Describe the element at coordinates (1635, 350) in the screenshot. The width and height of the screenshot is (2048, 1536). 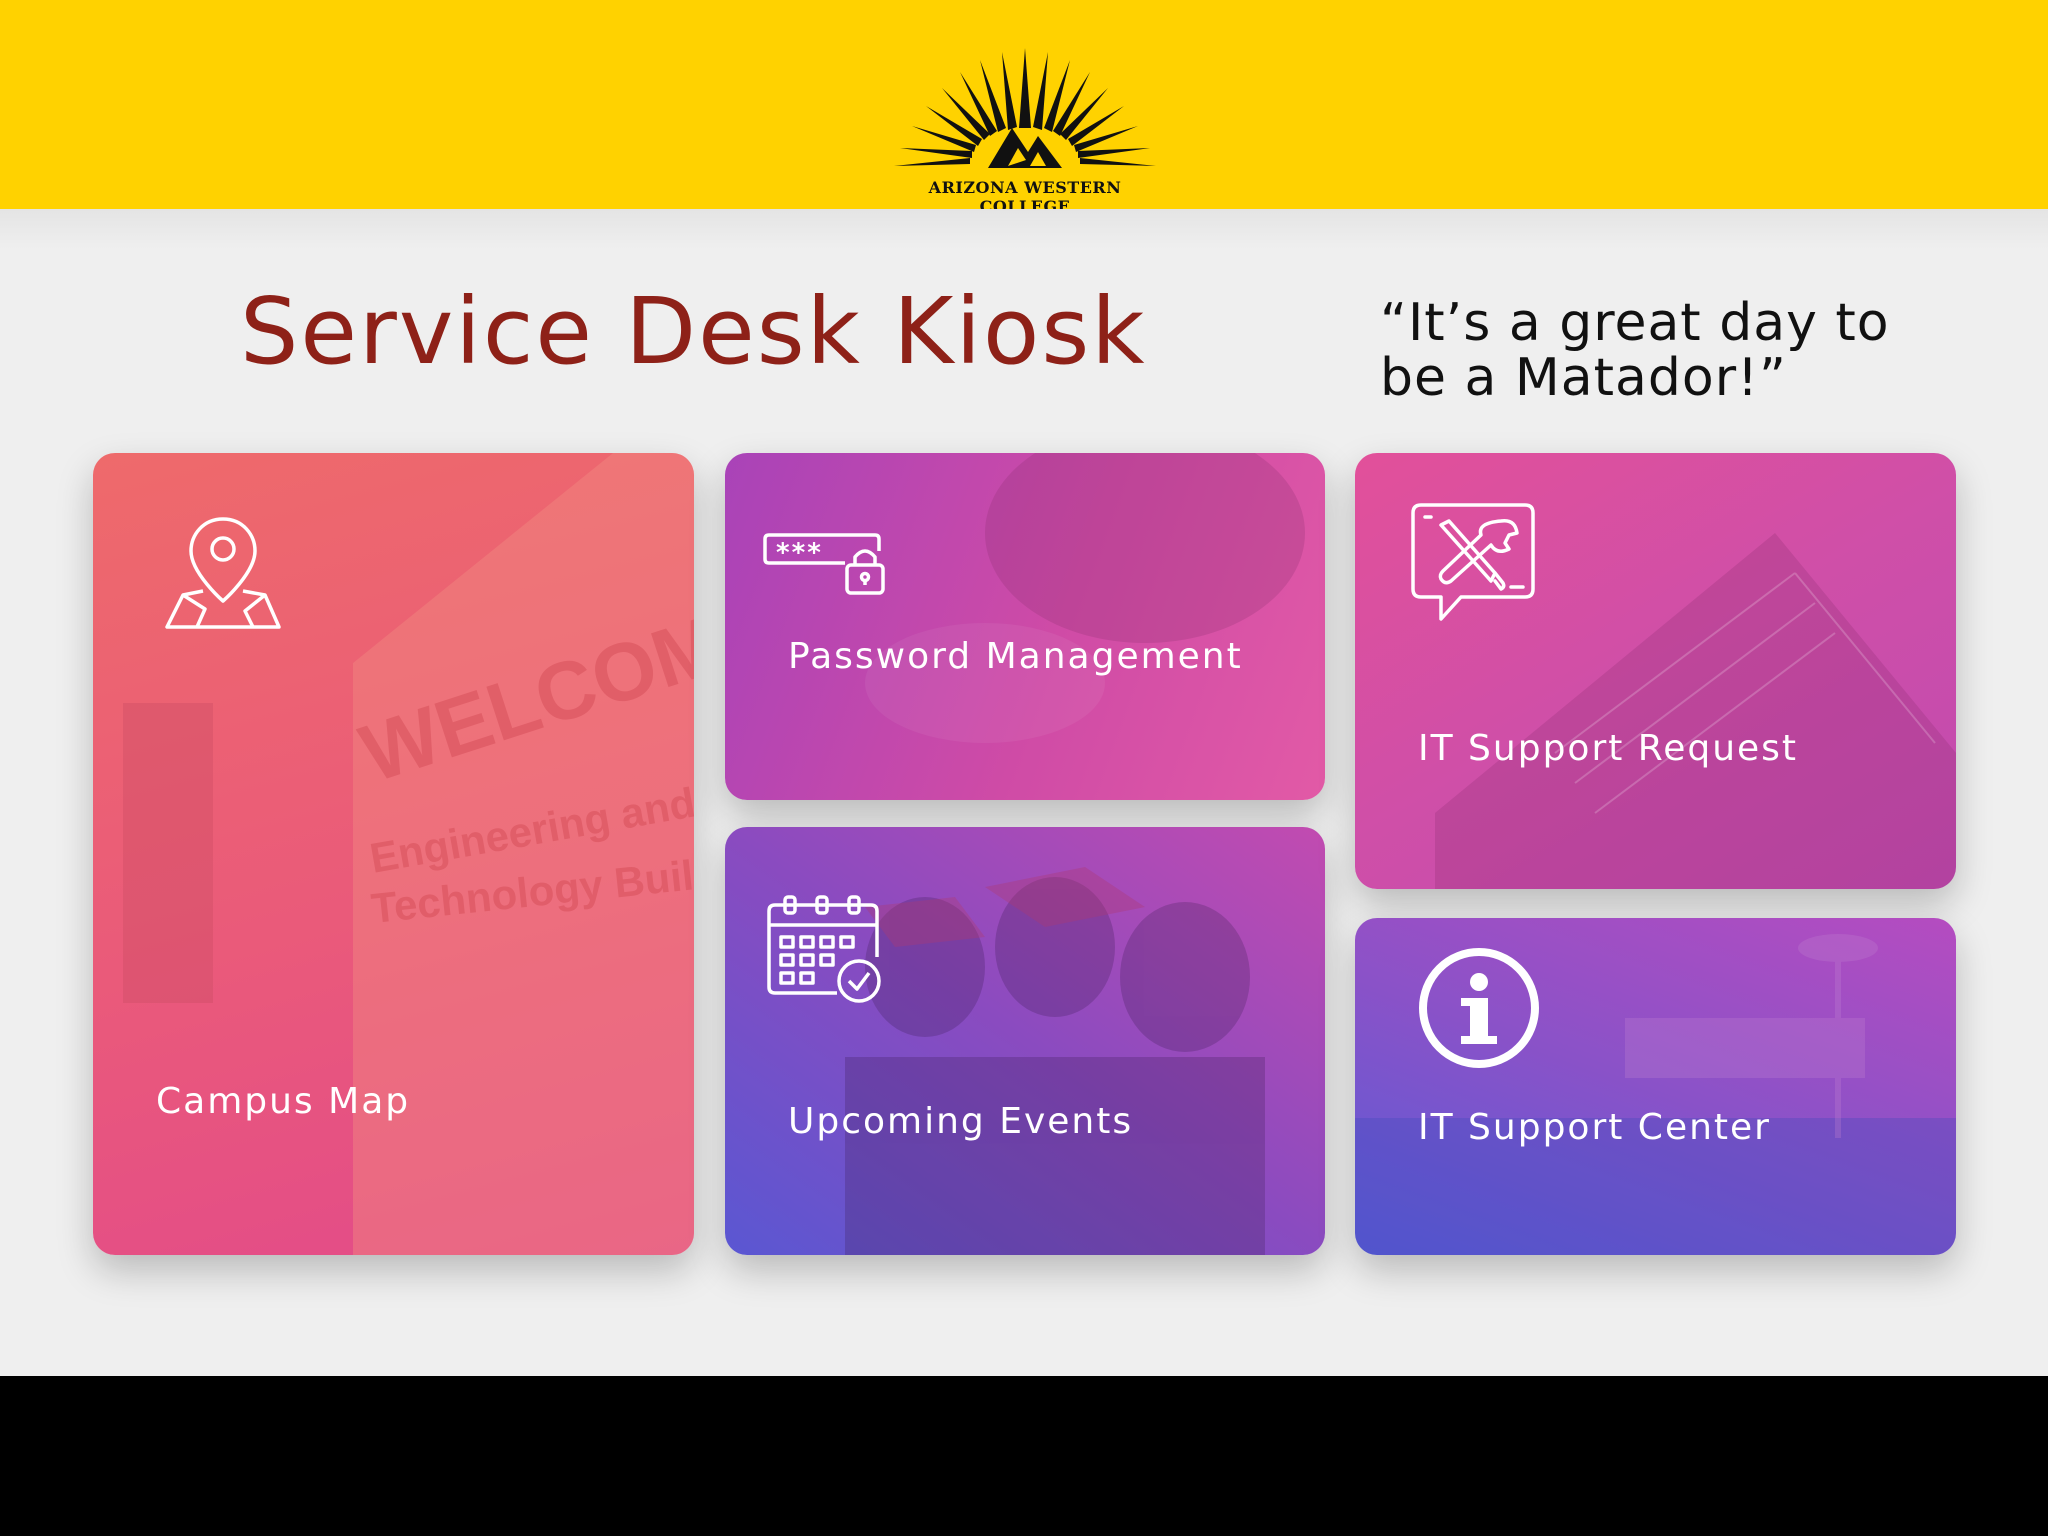
I see `slogan: “It’s a great day to be a Matador!”` at that location.